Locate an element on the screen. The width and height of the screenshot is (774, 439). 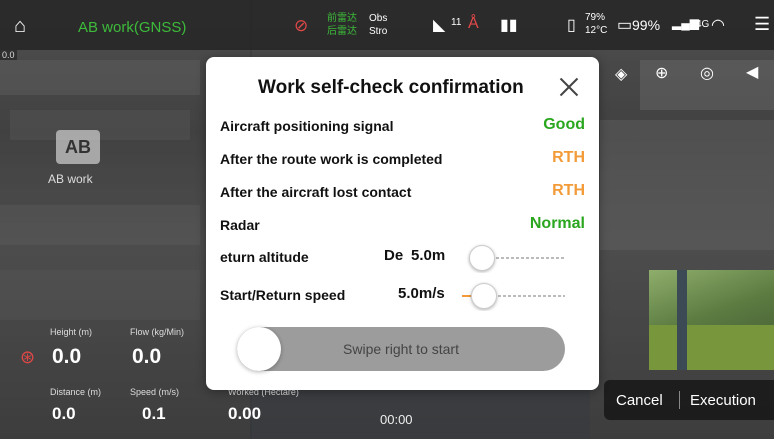
camera-preview is located at coordinates (711, 320).